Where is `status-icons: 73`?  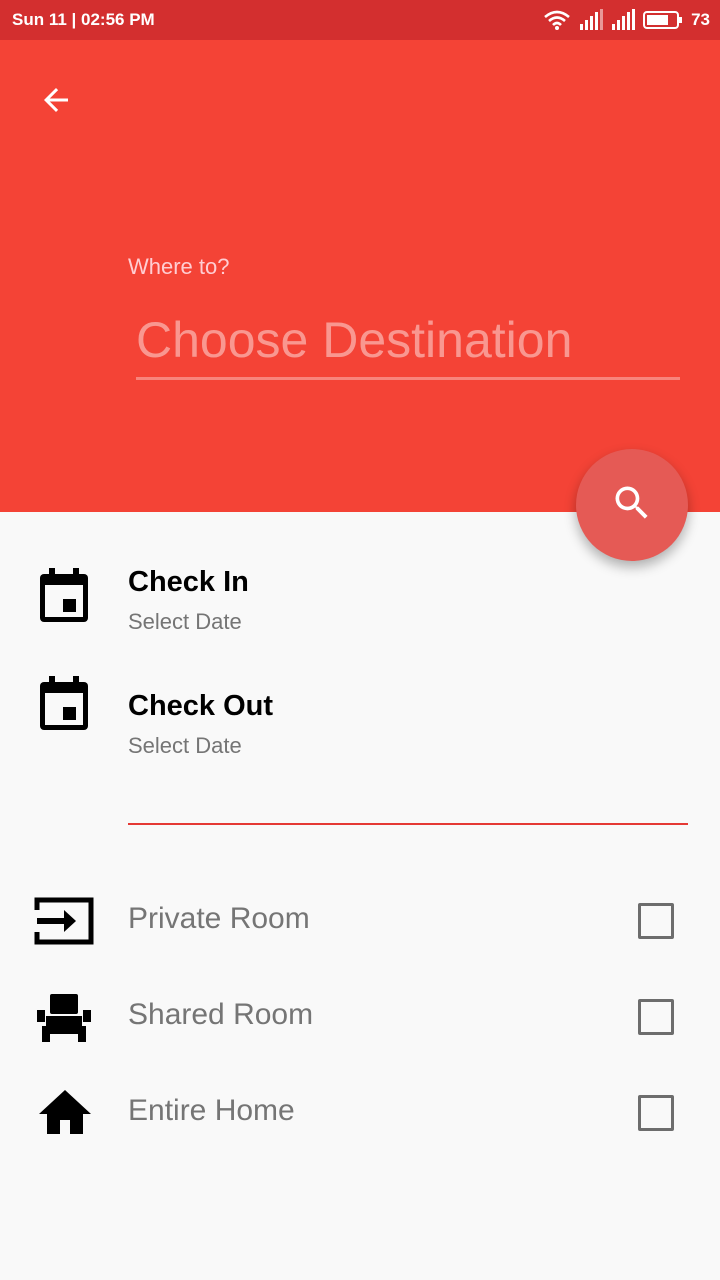
status-icons: 73 is located at coordinates (626, 20).